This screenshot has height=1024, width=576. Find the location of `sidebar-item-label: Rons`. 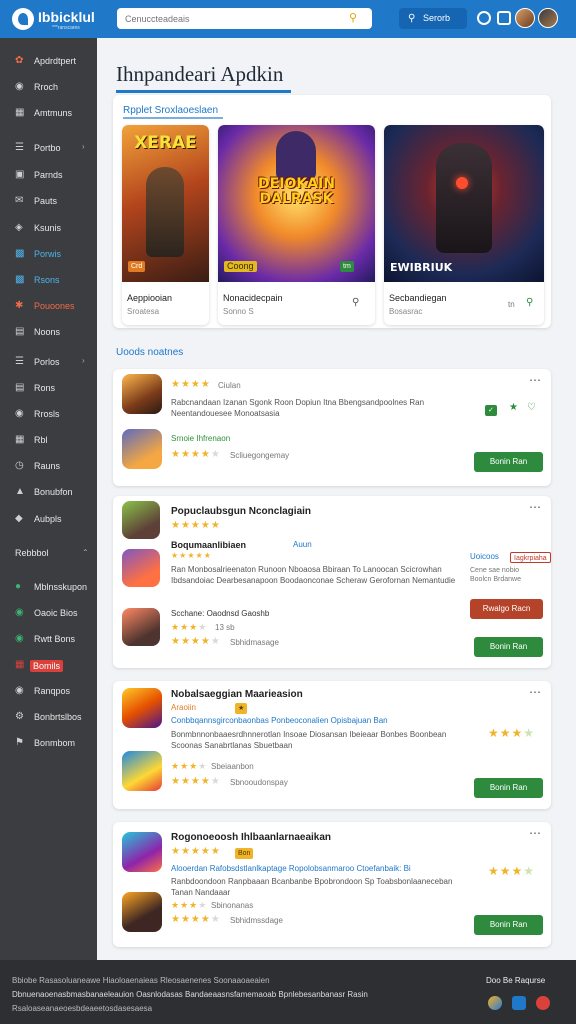

sidebar-item-label: Rons is located at coordinates (45, 388).